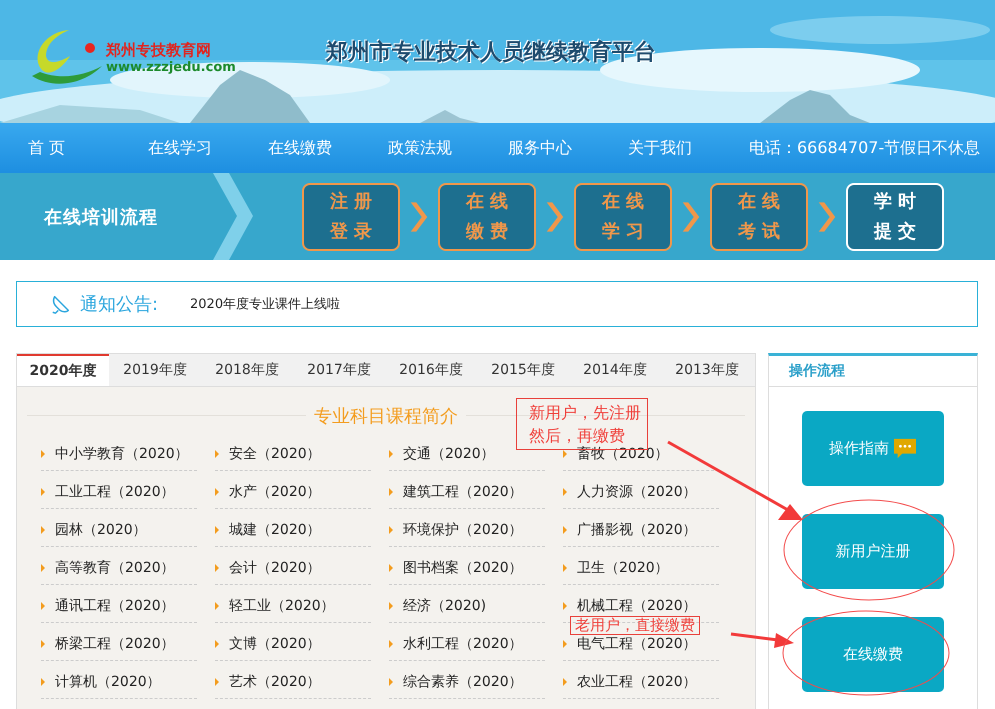 The height and width of the screenshot is (709, 995). I want to click on notice-label: 通知公告:, so click(120, 304).